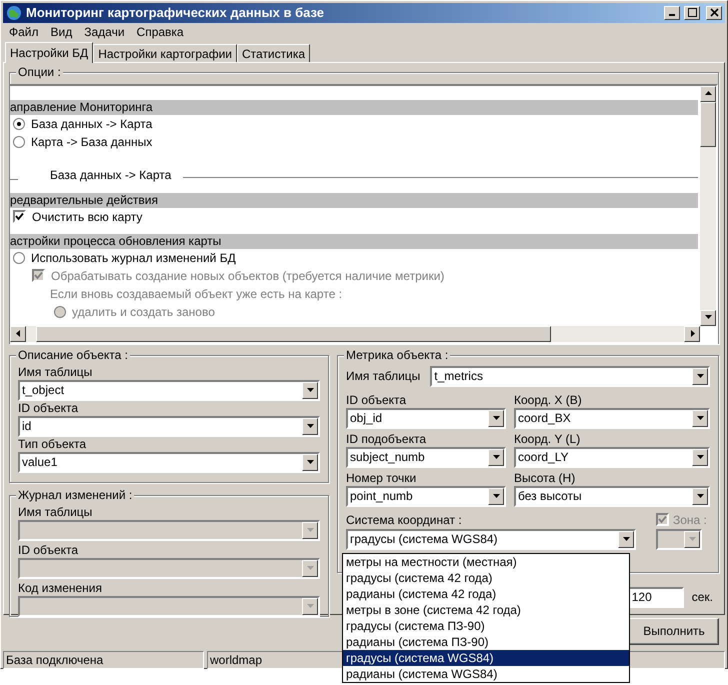 This screenshot has height=685, width=728. I want to click on dropdown-field: t_metrics, so click(570, 376).